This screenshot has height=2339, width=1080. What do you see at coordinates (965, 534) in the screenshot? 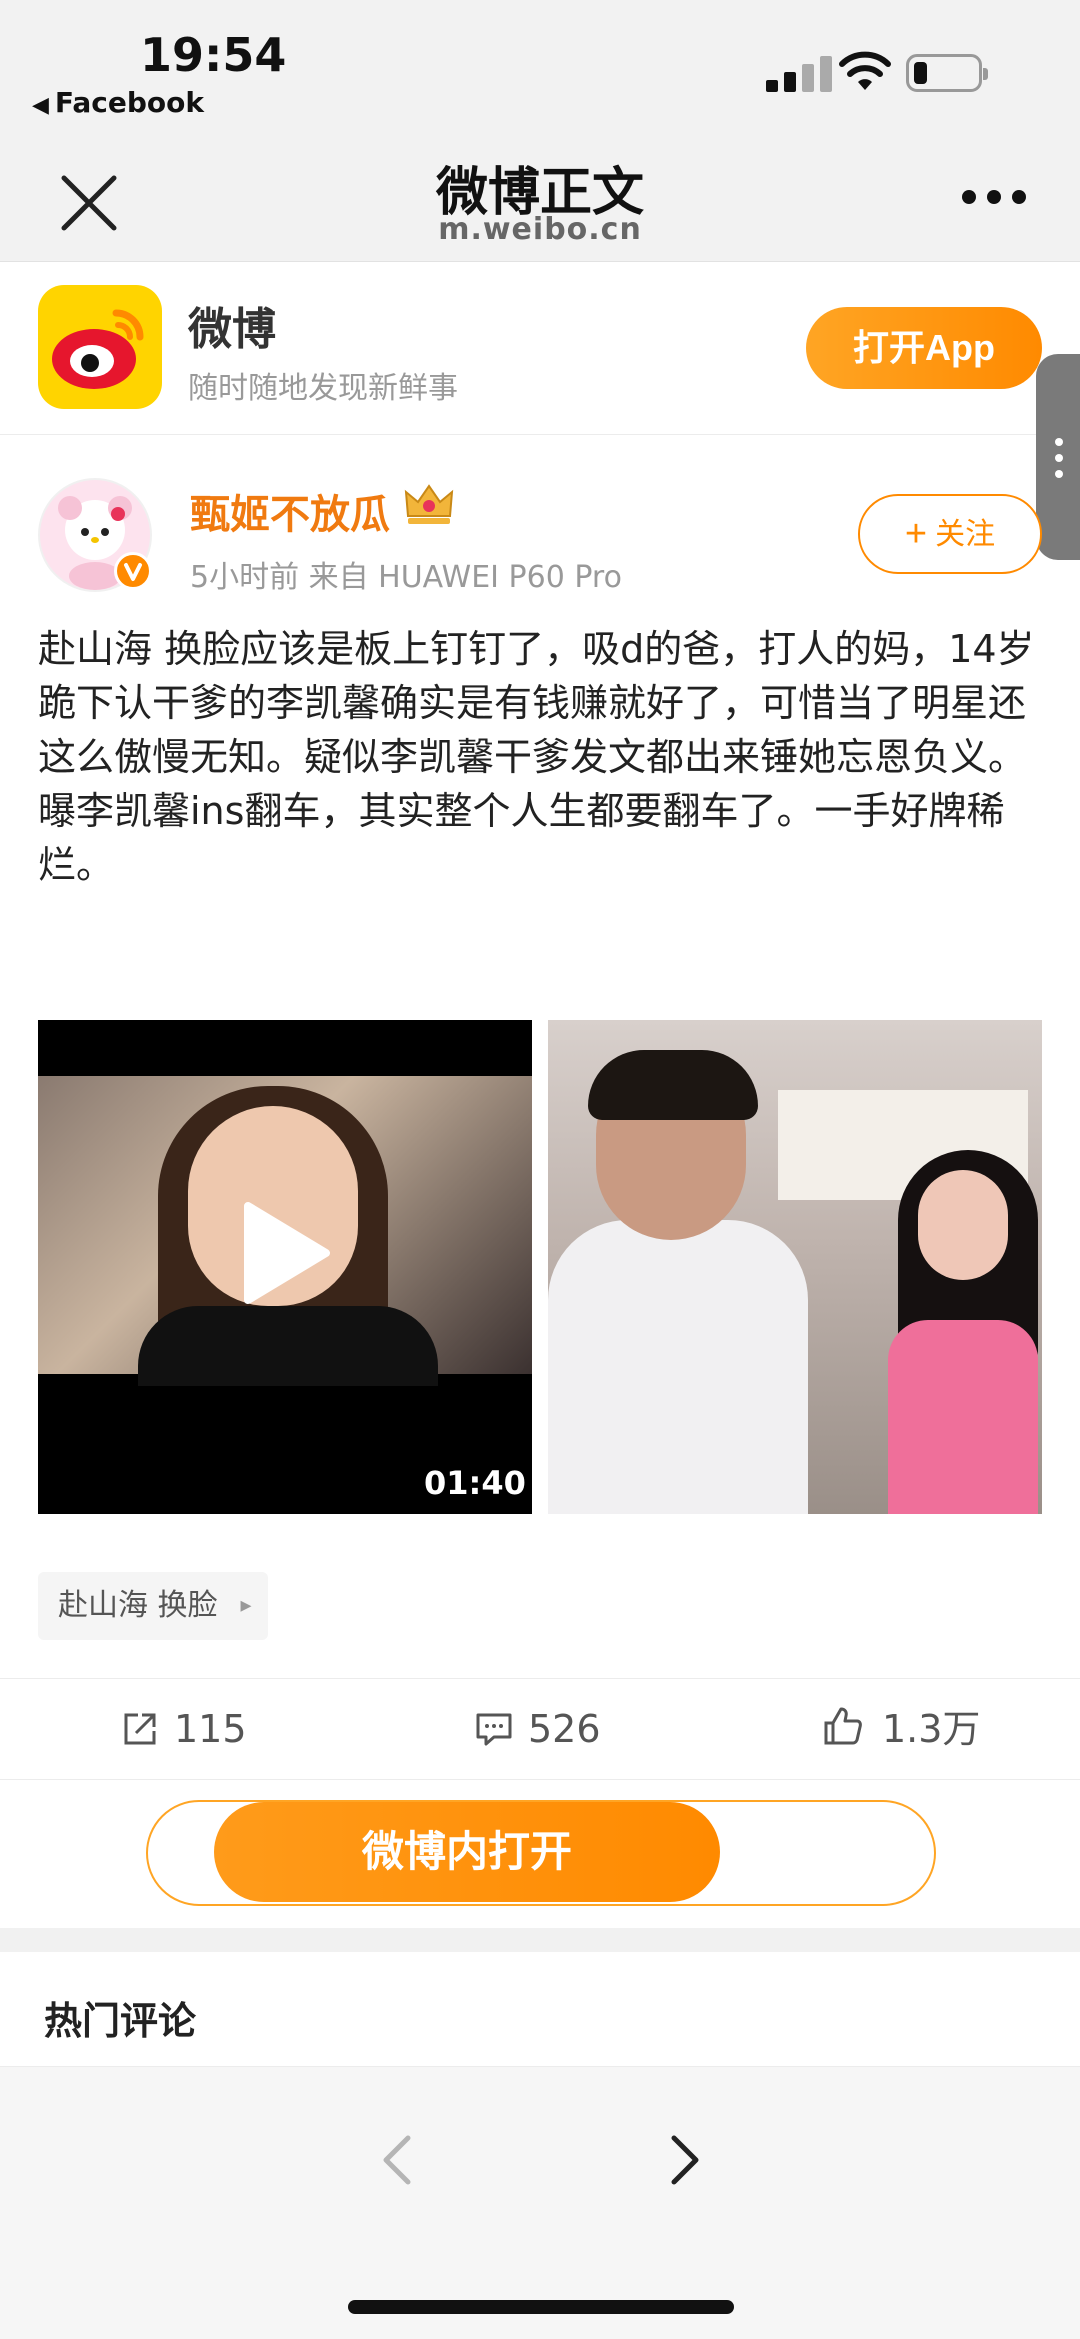
I see `follow-label: 关注` at bounding box center [965, 534].